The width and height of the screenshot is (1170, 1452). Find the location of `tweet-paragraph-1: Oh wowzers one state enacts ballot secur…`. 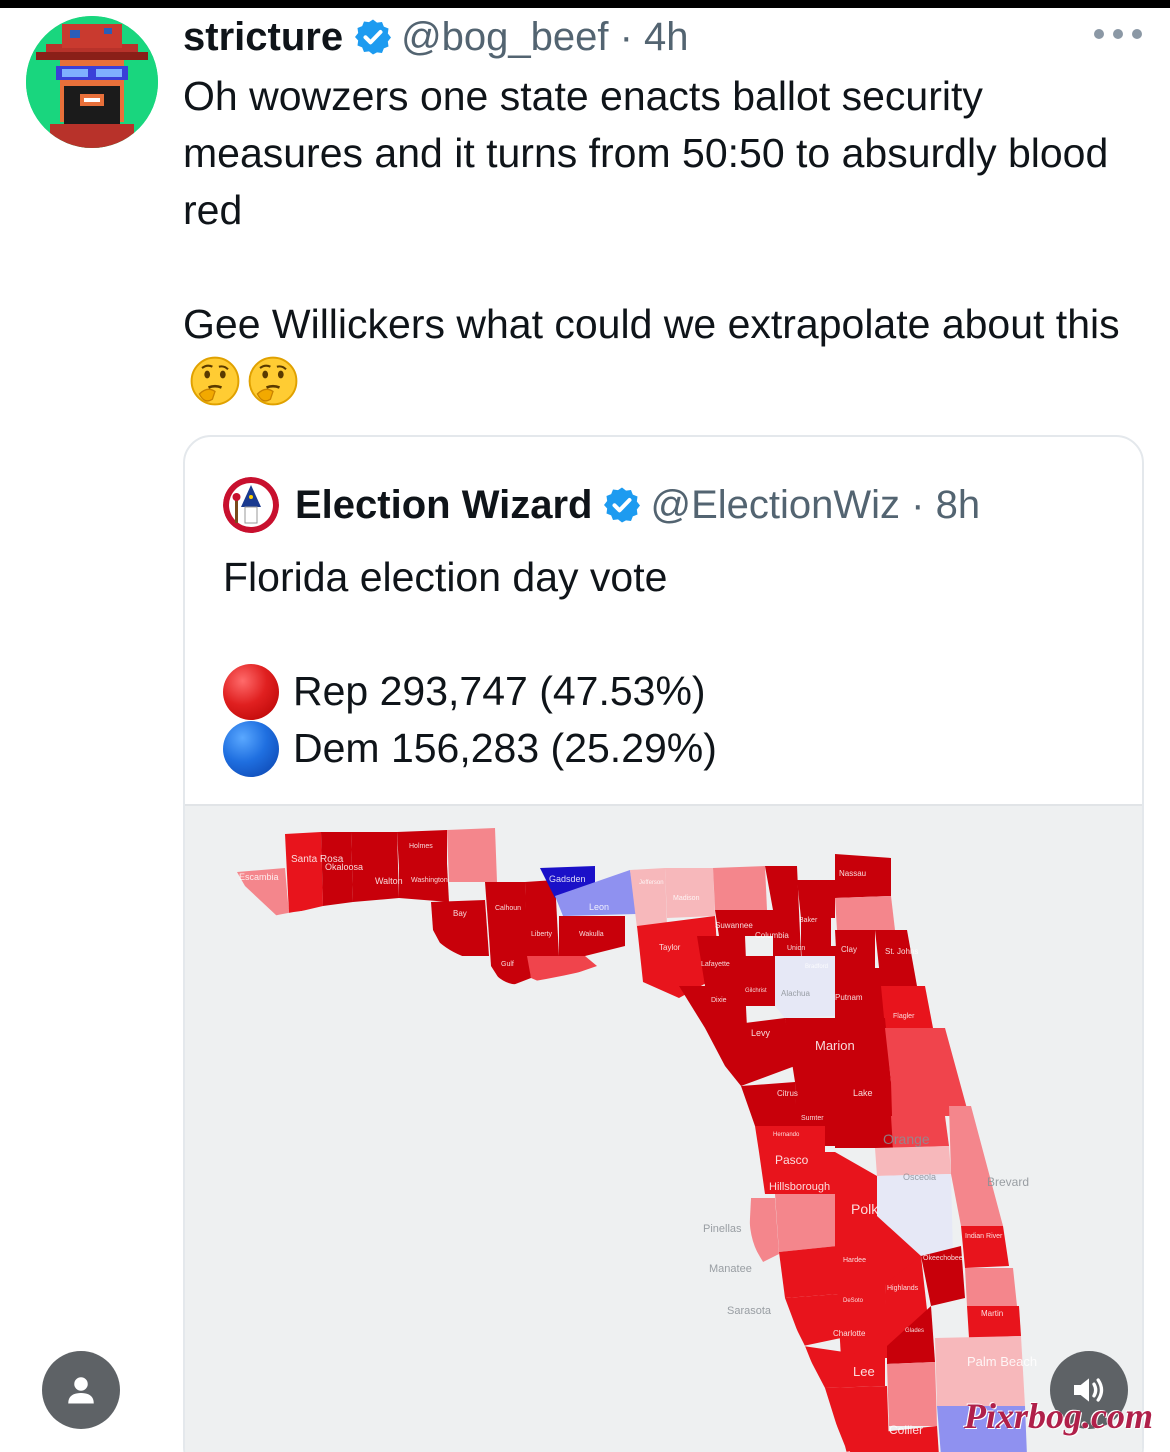

tweet-paragraph-1: Oh wowzers one state enacts ballot secur… is located at coordinates (646, 153).